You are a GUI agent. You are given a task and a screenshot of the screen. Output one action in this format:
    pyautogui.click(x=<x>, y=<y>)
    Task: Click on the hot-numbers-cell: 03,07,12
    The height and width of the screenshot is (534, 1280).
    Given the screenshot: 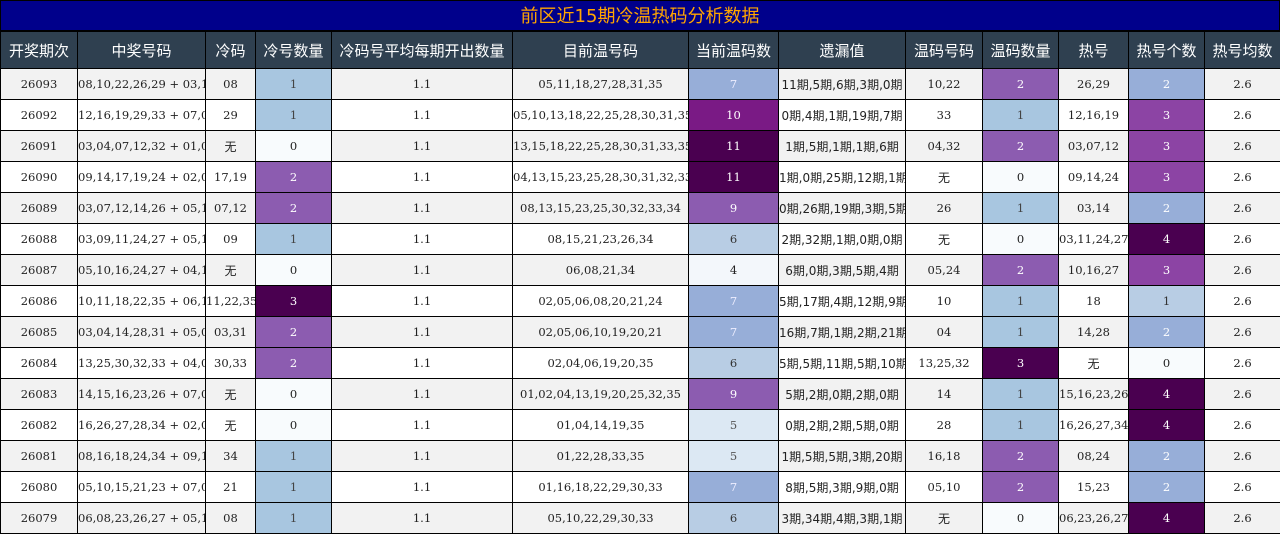 What is the action you would take?
    pyautogui.click(x=1094, y=146)
    